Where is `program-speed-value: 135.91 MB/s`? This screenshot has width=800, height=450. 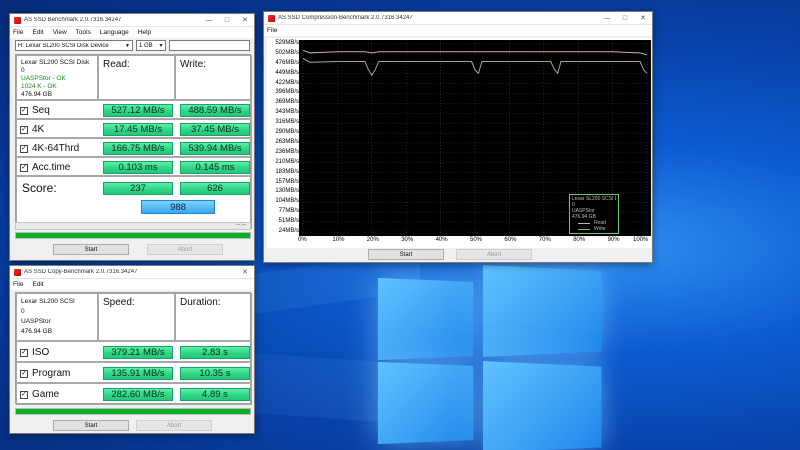
program-speed-value: 135.91 MB/s is located at coordinates (138, 373).